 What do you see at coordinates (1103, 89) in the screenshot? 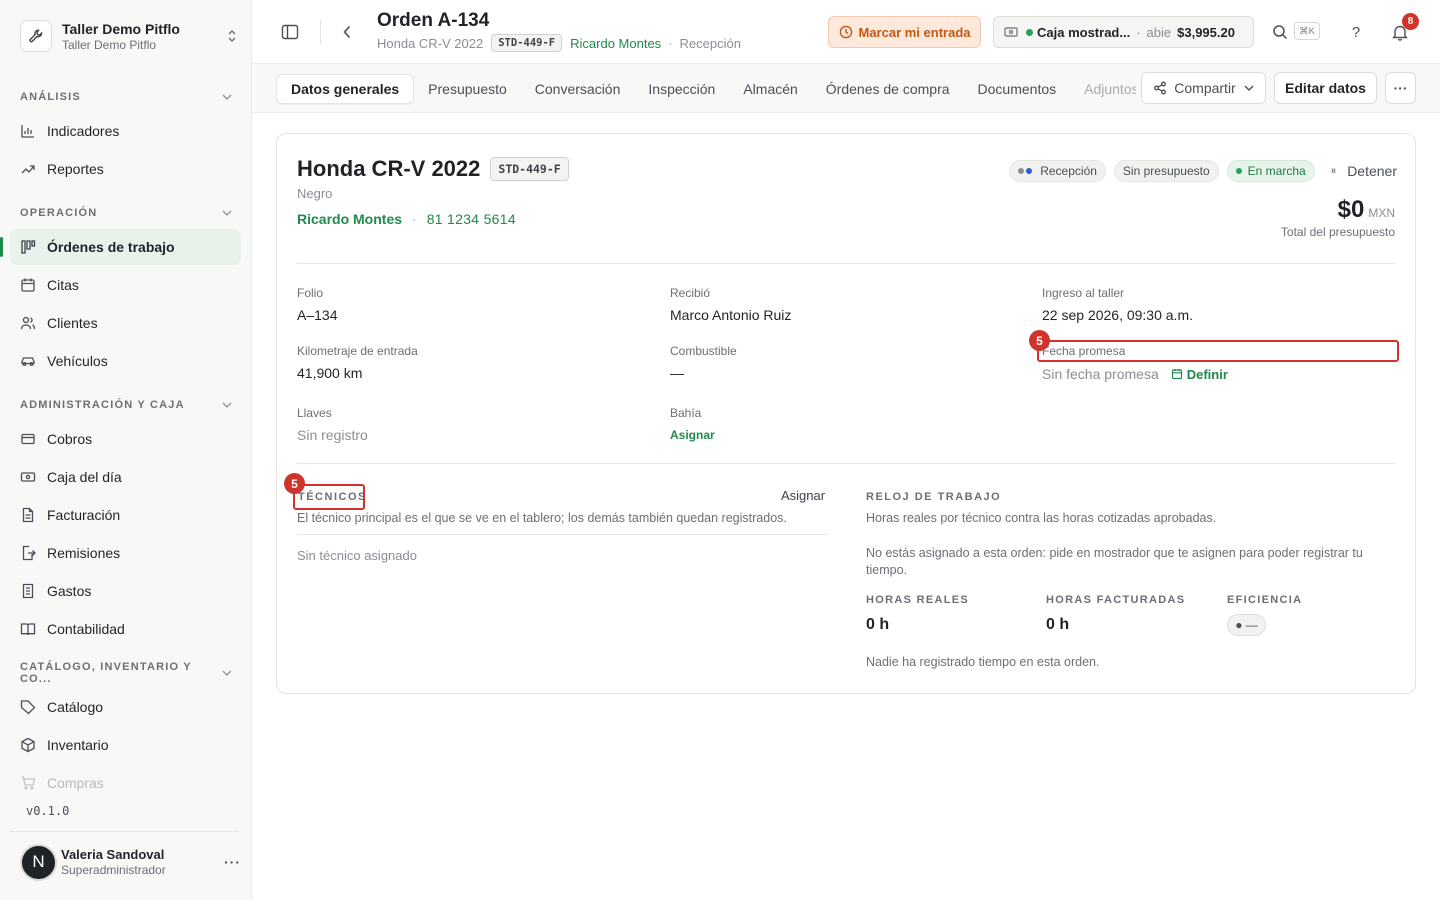
I see `tab-adjuntos: Adjuntos` at bounding box center [1103, 89].